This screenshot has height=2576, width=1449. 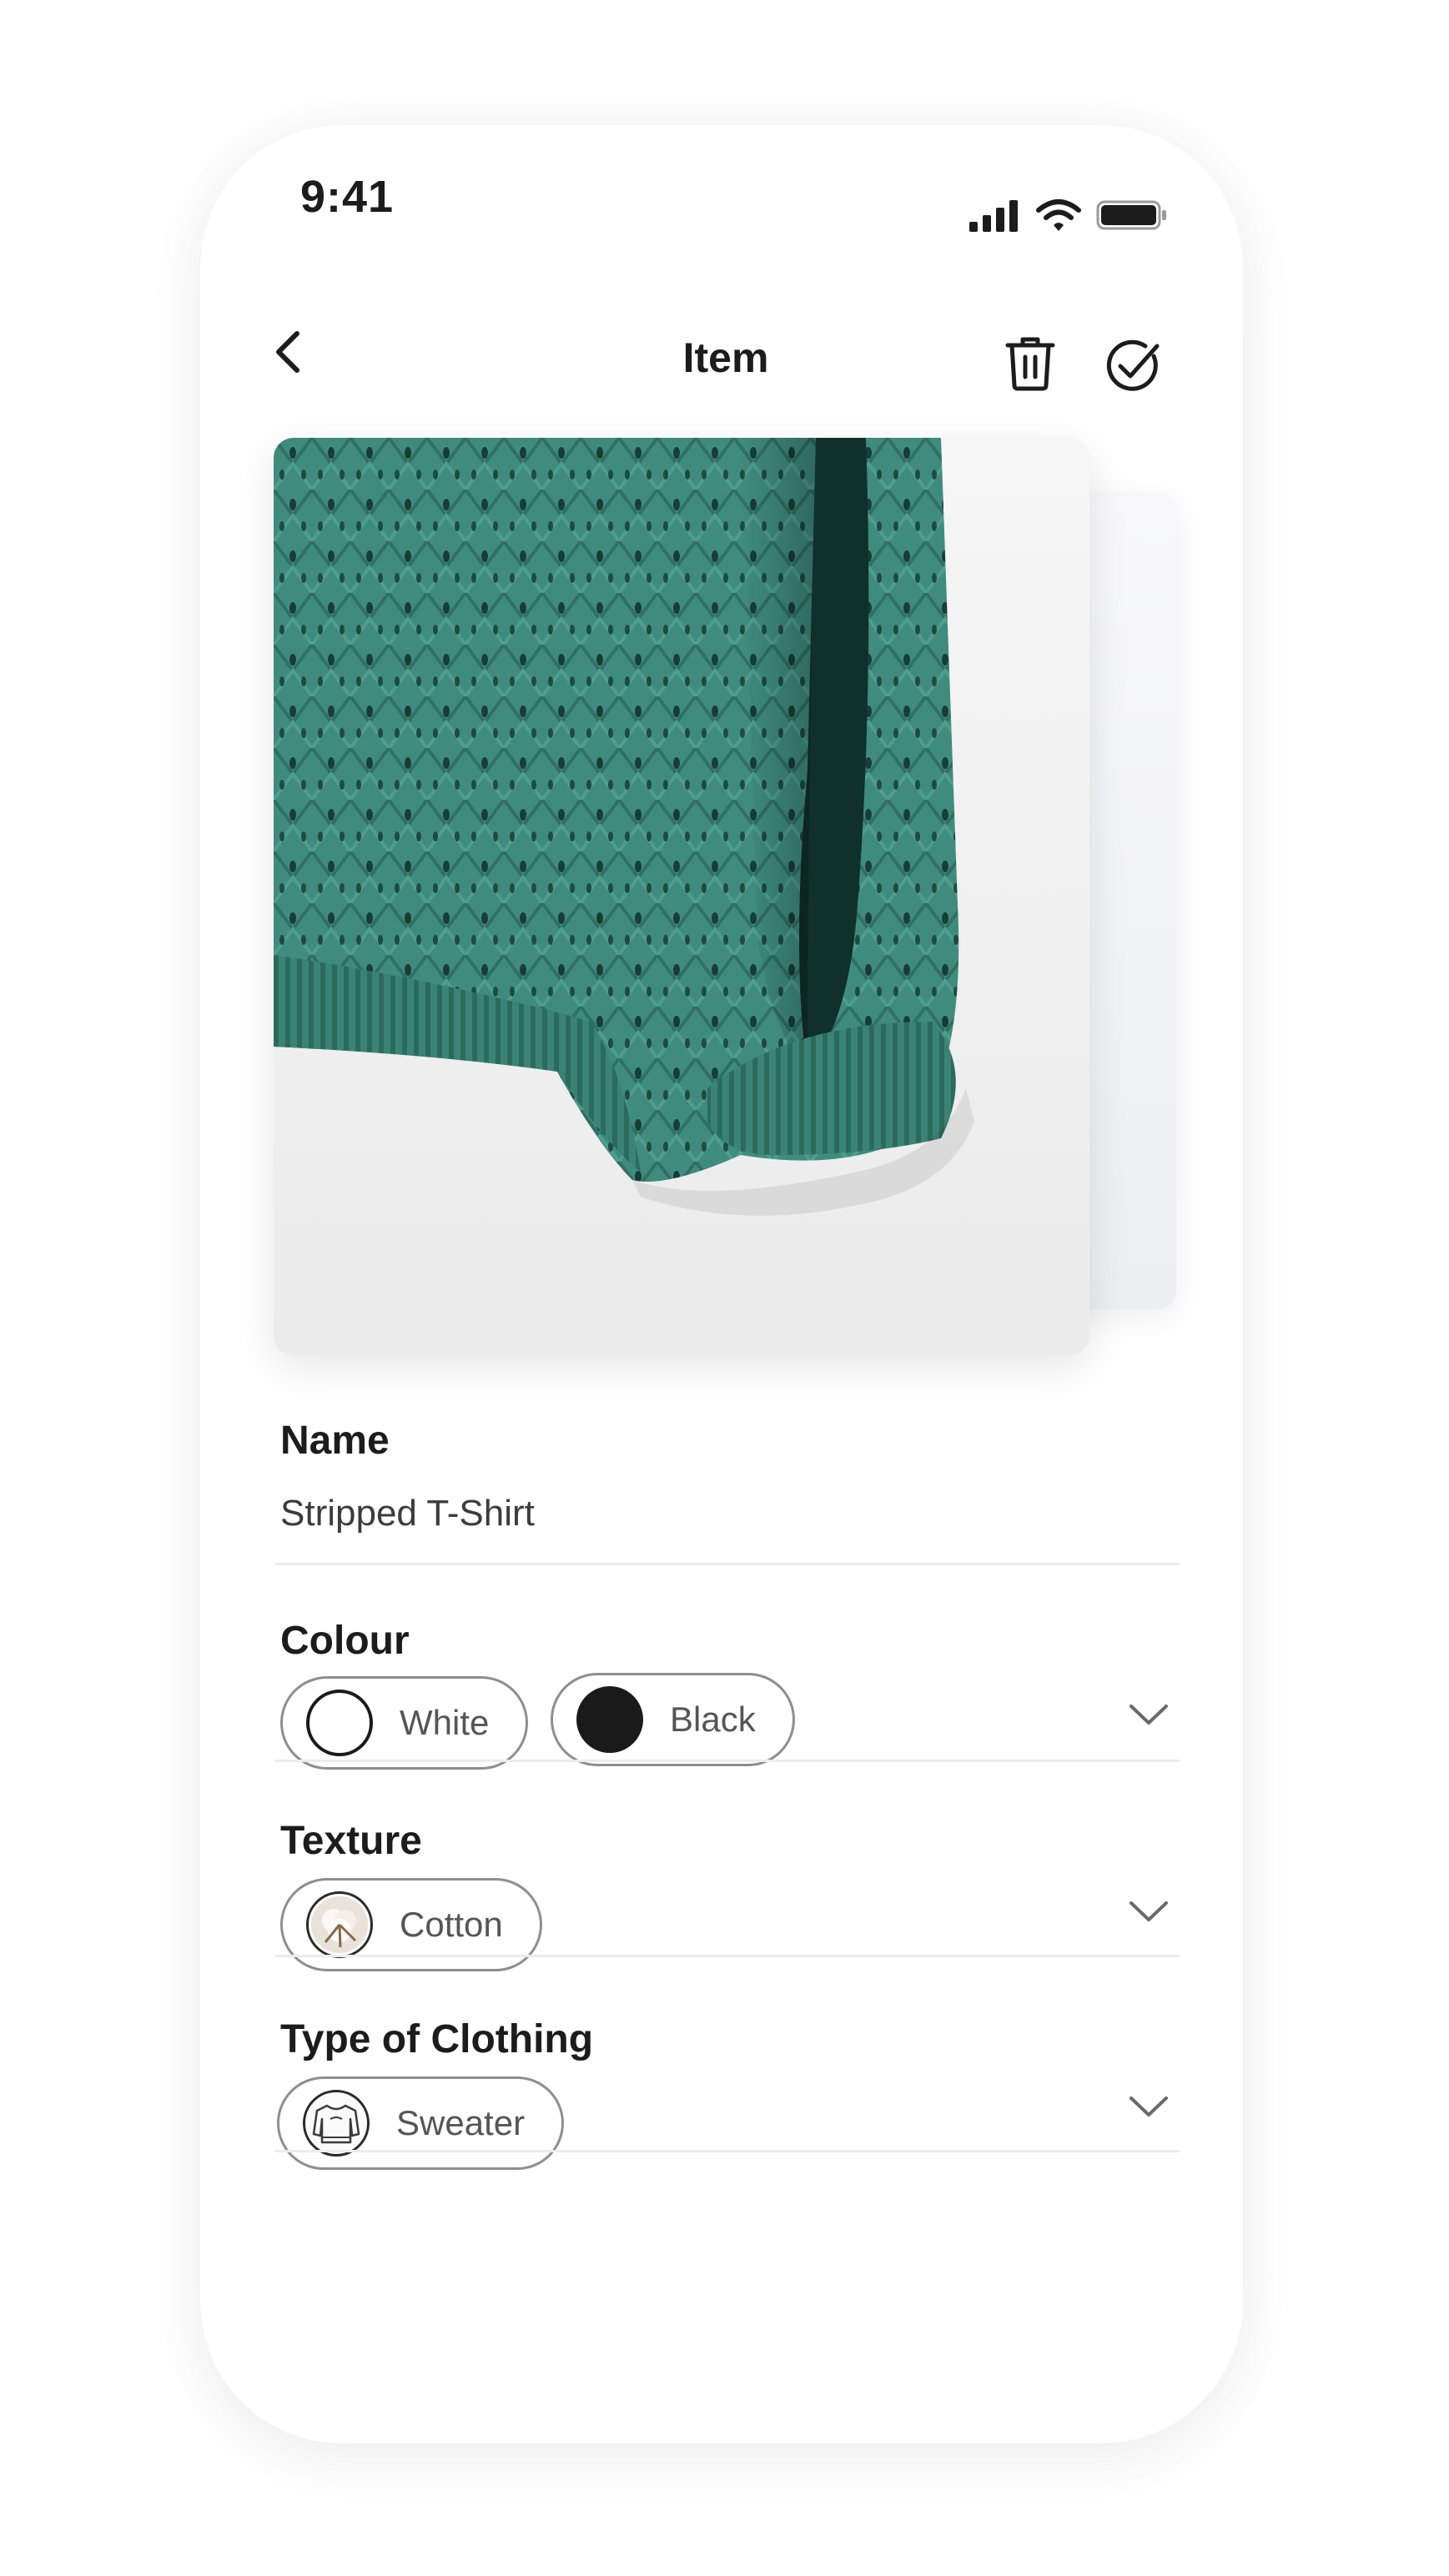 I want to click on check-circle-icon, so click(x=1133, y=365).